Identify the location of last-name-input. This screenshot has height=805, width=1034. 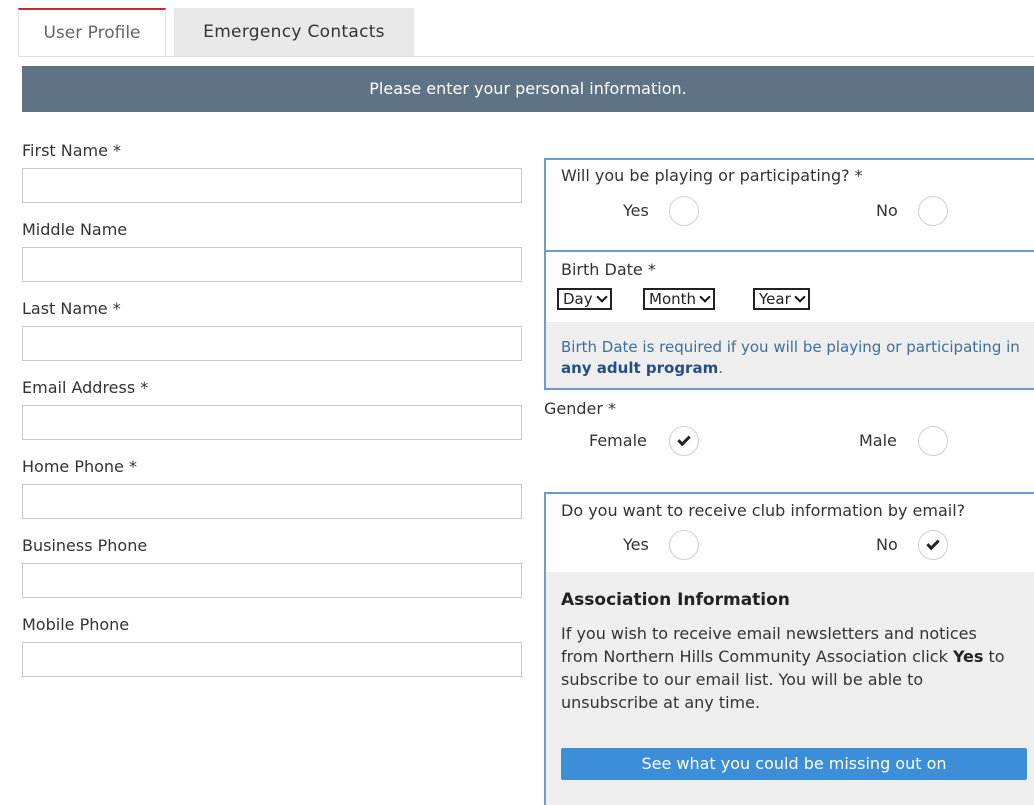
(272, 343).